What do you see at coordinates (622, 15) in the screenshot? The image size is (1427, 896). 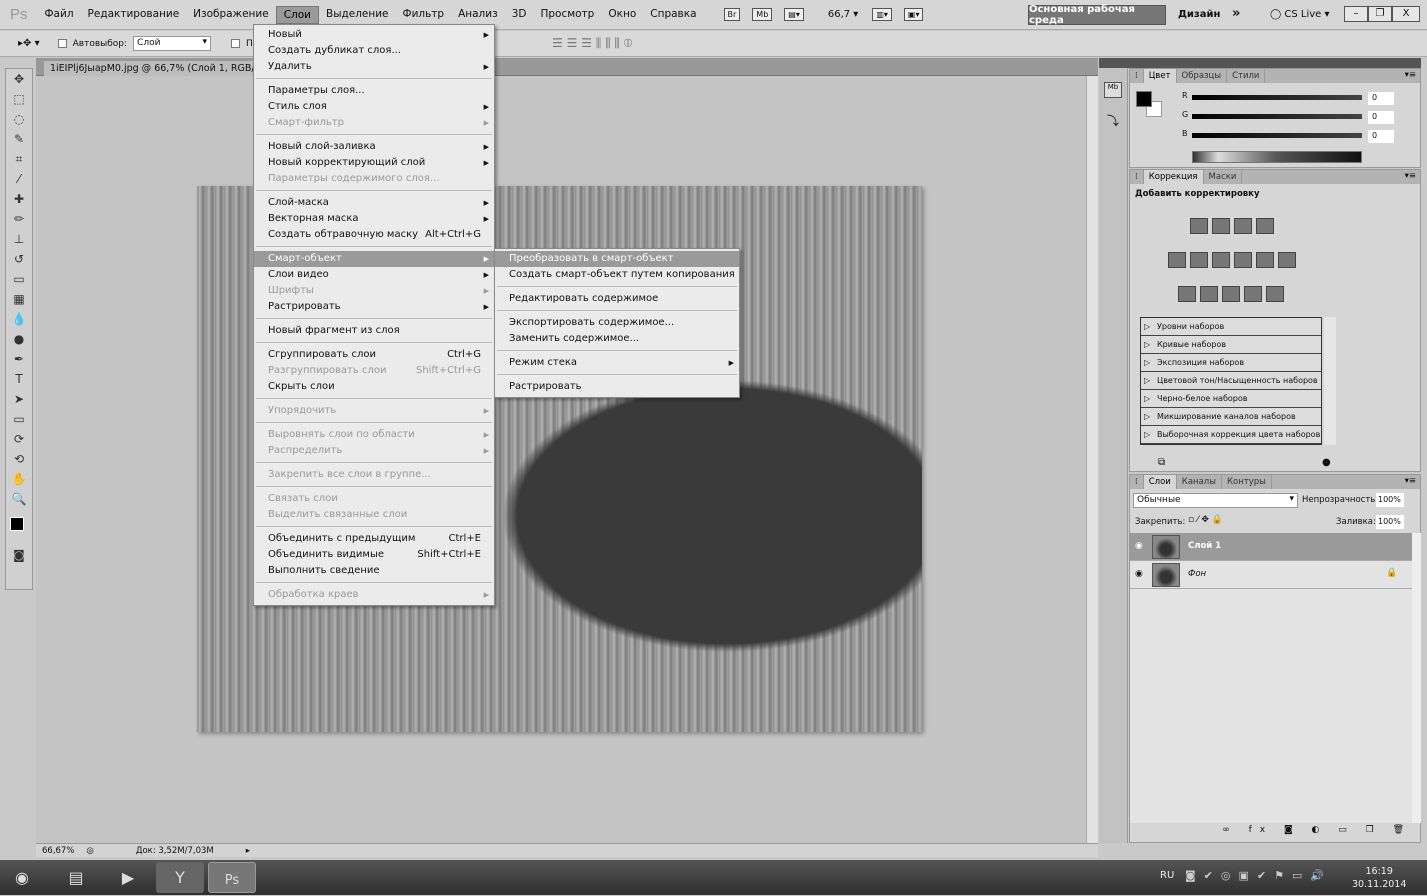 I see `menu-9: Окно` at bounding box center [622, 15].